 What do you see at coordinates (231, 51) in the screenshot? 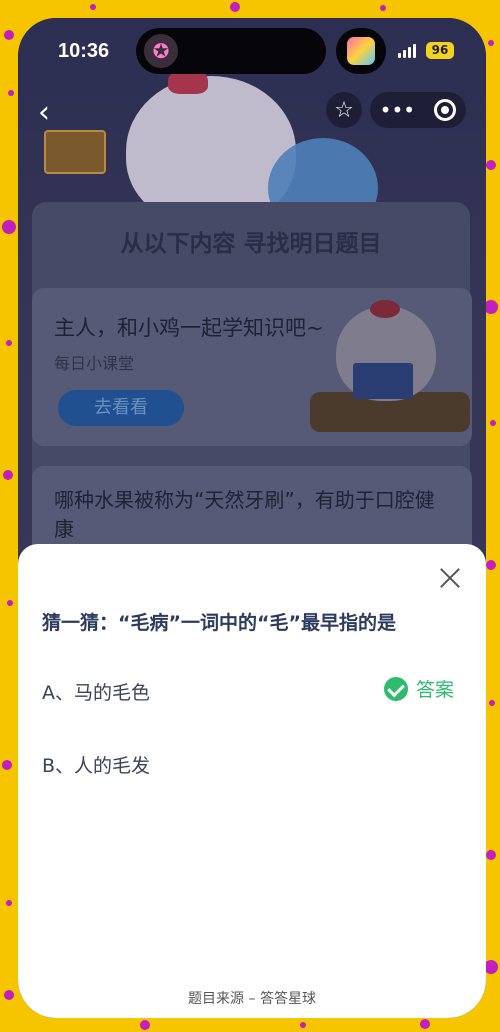
I see `dynamic-island: ✪` at bounding box center [231, 51].